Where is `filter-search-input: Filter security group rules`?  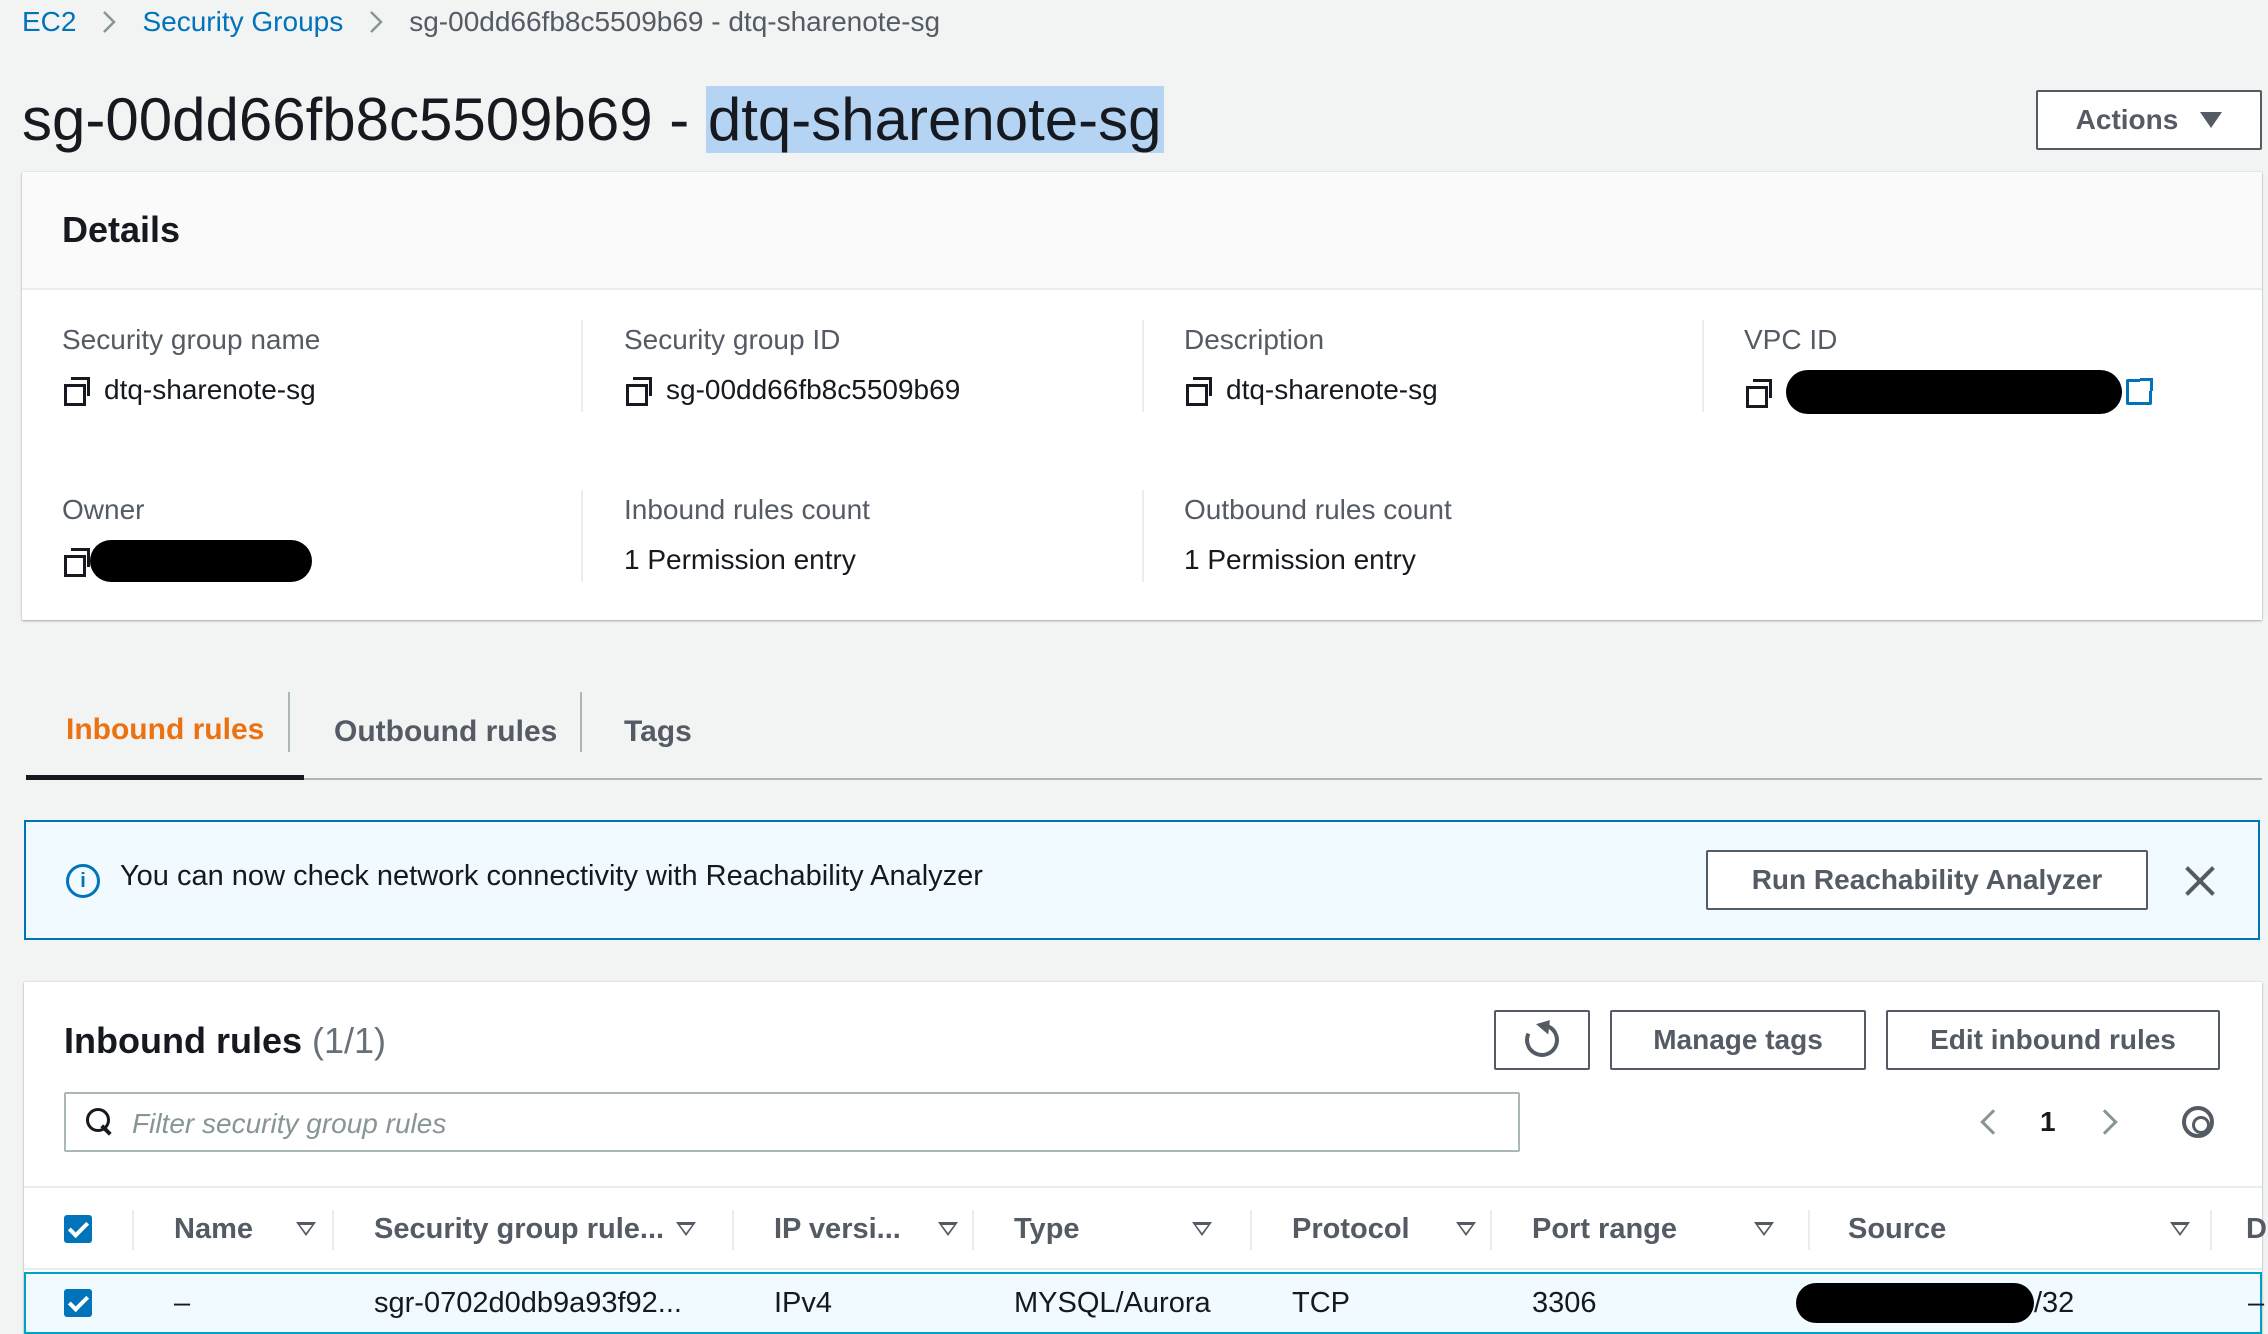 filter-search-input: Filter security group rules is located at coordinates (792, 1122).